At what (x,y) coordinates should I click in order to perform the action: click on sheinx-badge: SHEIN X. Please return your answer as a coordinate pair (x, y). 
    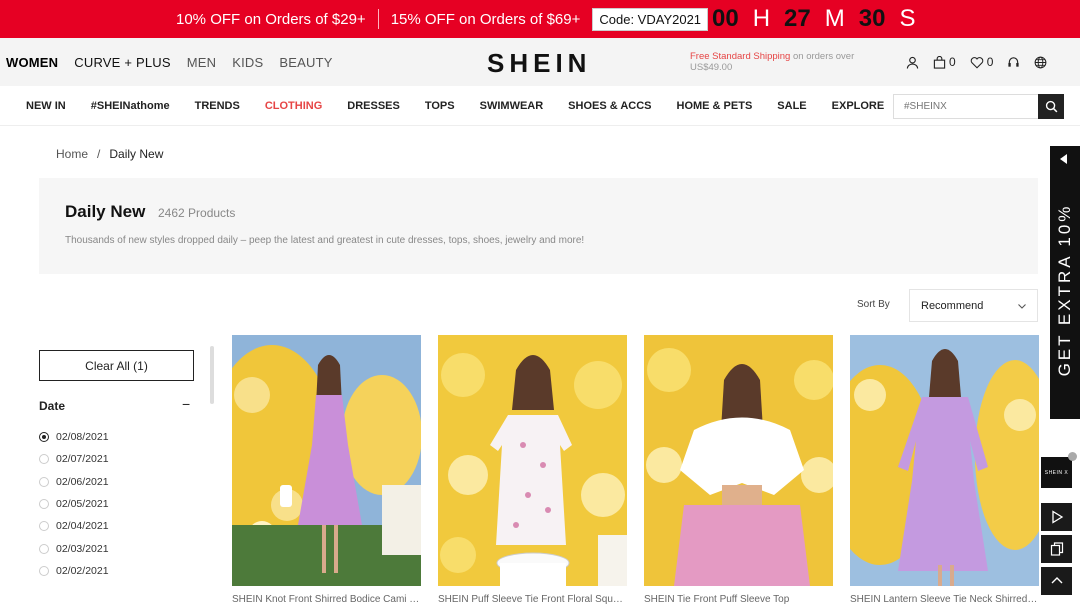
    Looking at the image, I should click on (1056, 472).